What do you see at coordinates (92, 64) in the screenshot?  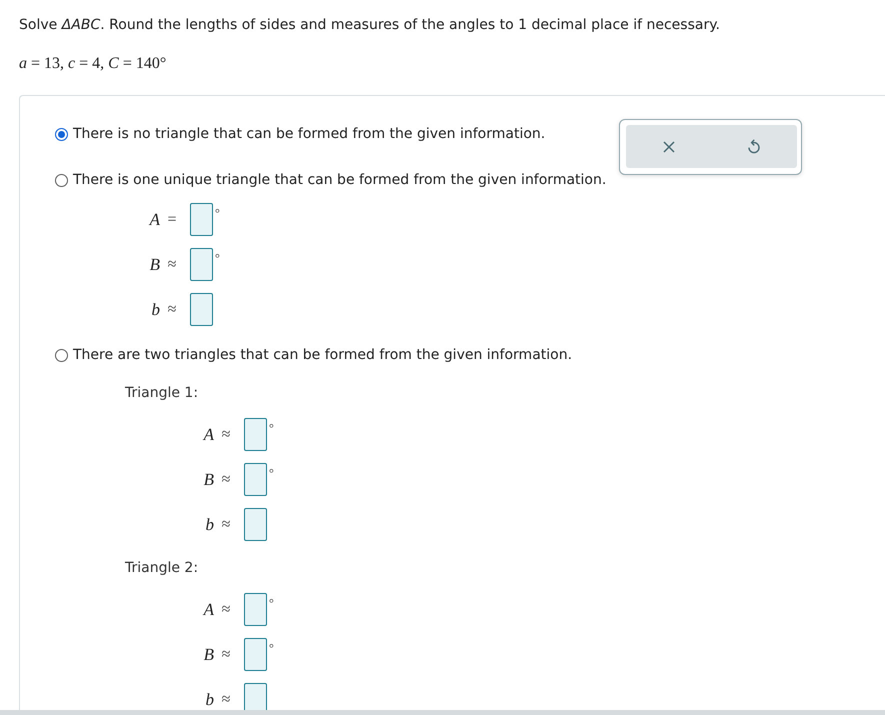 I see `given-values: a = 13, c = 4, C = 140°` at bounding box center [92, 64].